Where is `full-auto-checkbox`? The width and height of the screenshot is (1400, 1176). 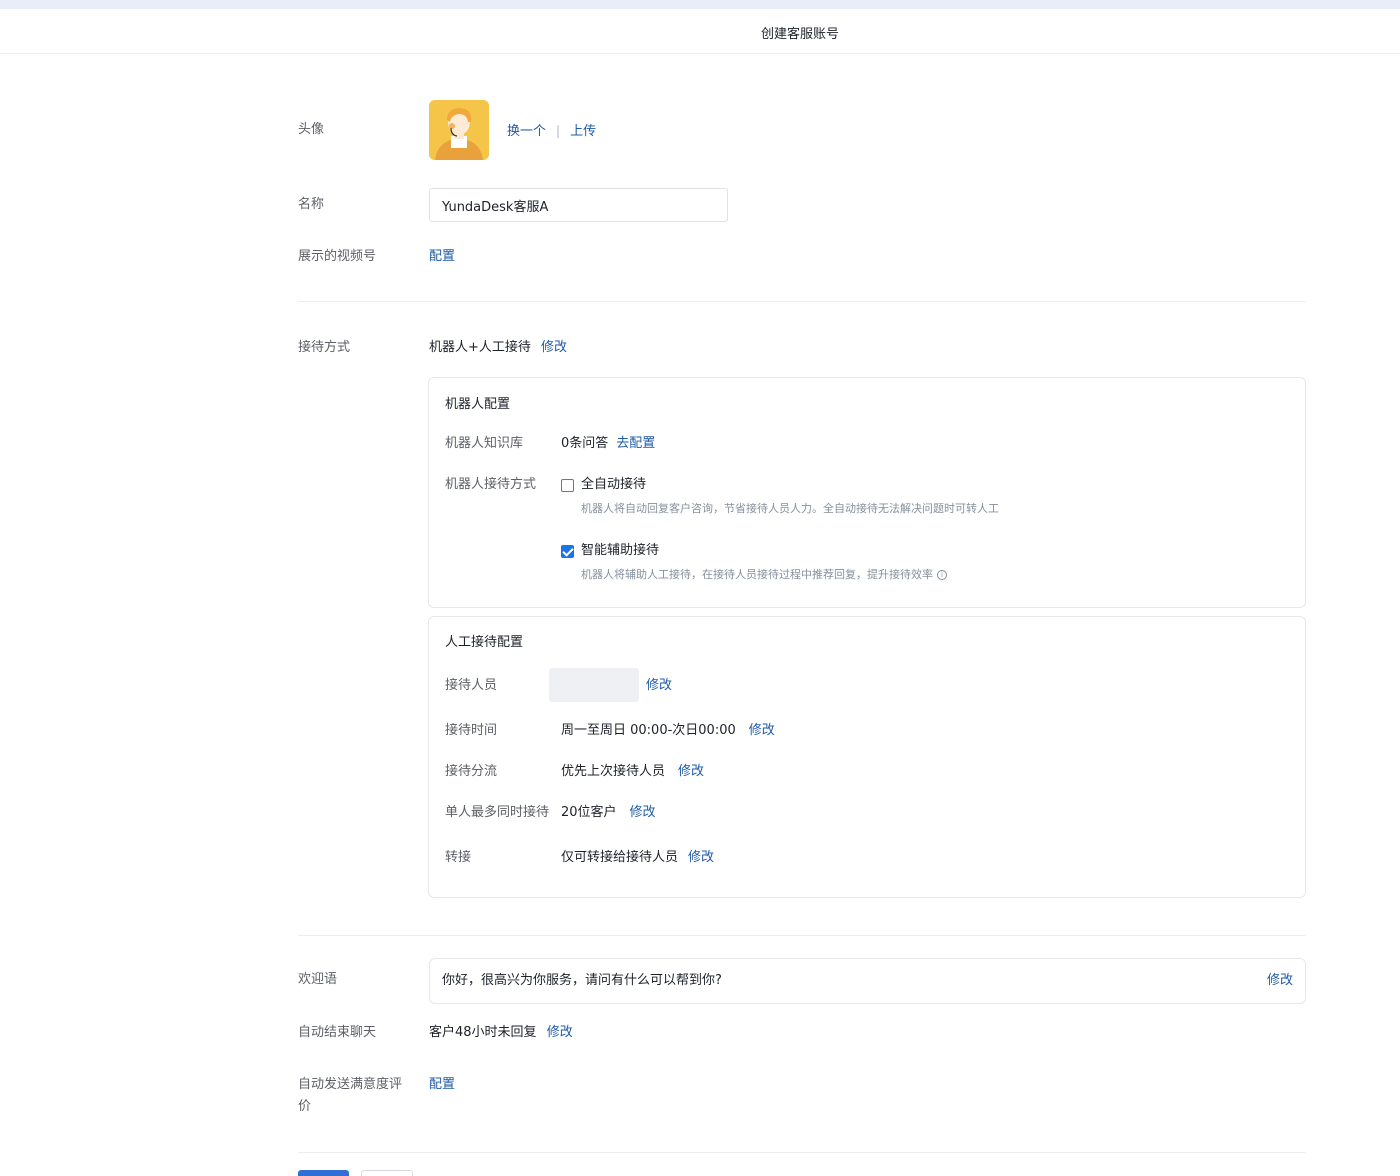
full-auto-checkbox is located at coordinates (567, 485).